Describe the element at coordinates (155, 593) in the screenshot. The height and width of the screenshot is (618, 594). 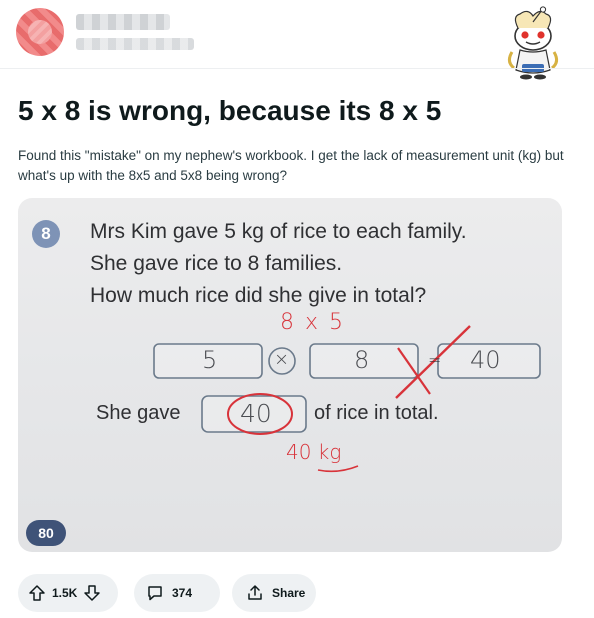
I see `comment-icon` at that location.